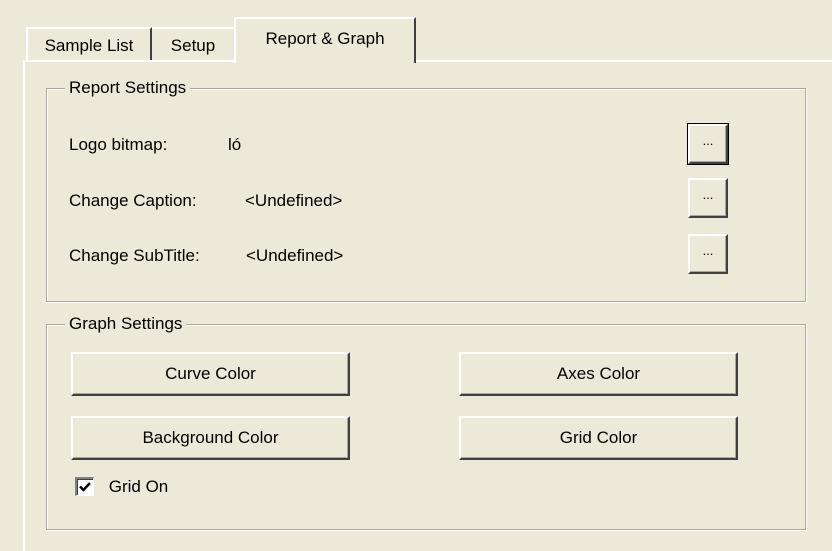 The height and width of the screenshot is (551, 832). I want to click on grid-on-checkbox, so click(84, 487).